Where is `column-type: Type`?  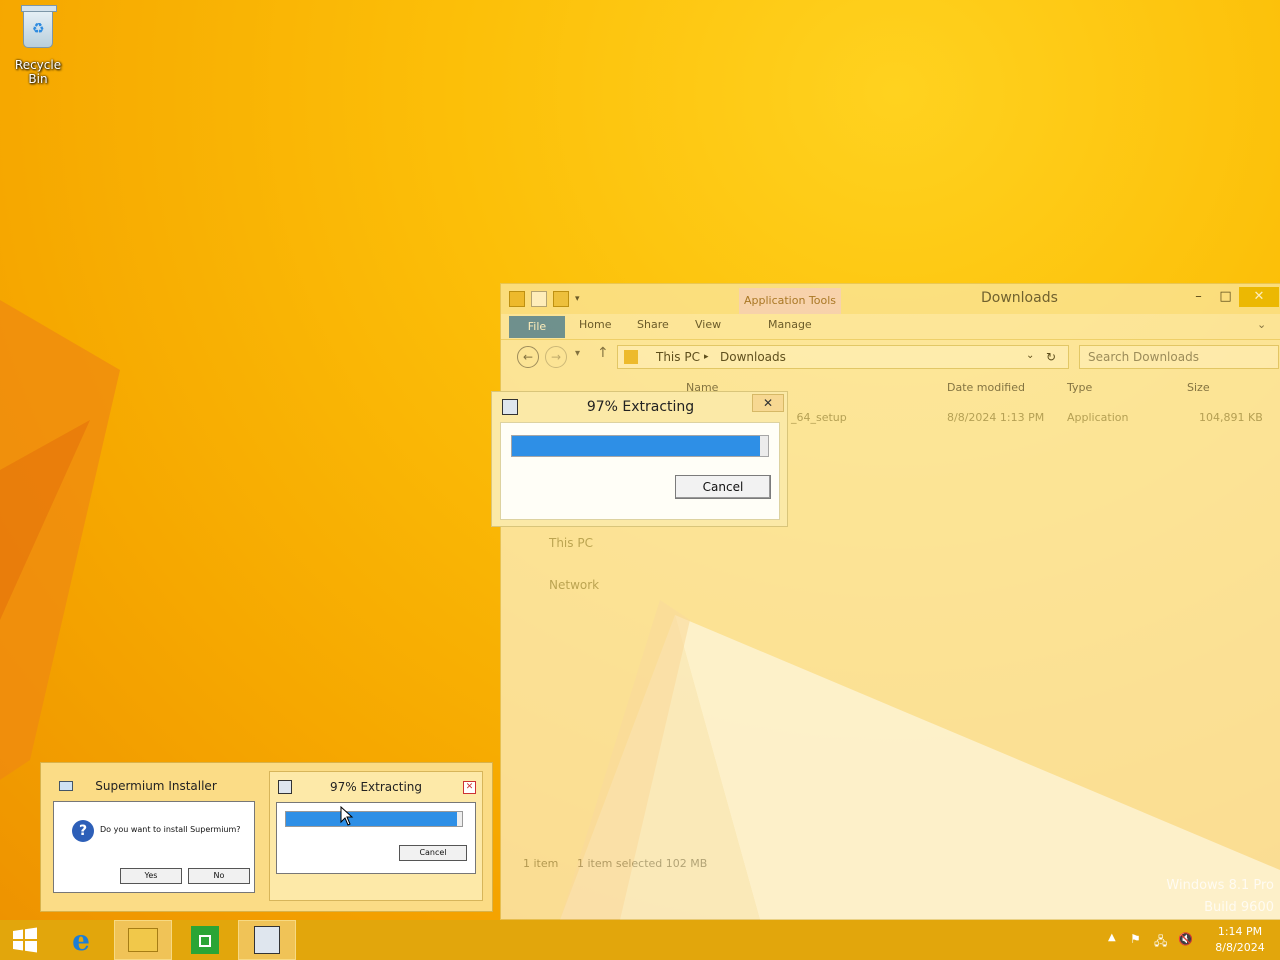 column-type: Type is located at coordinates (1079, 387).